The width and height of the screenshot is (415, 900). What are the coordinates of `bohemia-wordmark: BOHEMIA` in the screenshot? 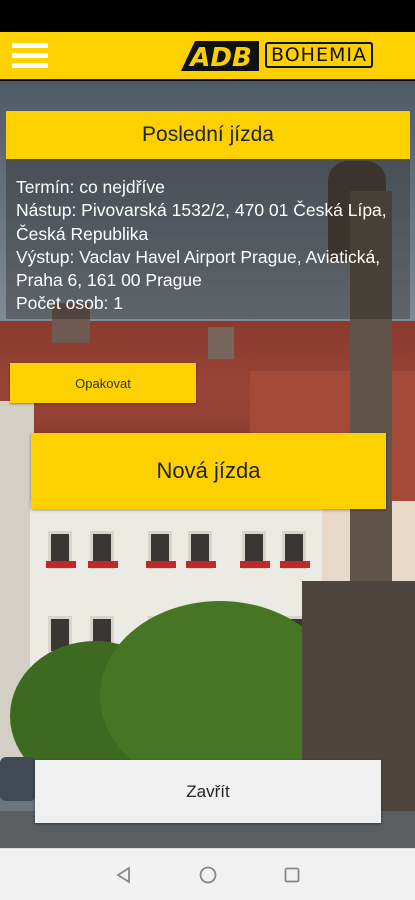 It's located at (319, 55).